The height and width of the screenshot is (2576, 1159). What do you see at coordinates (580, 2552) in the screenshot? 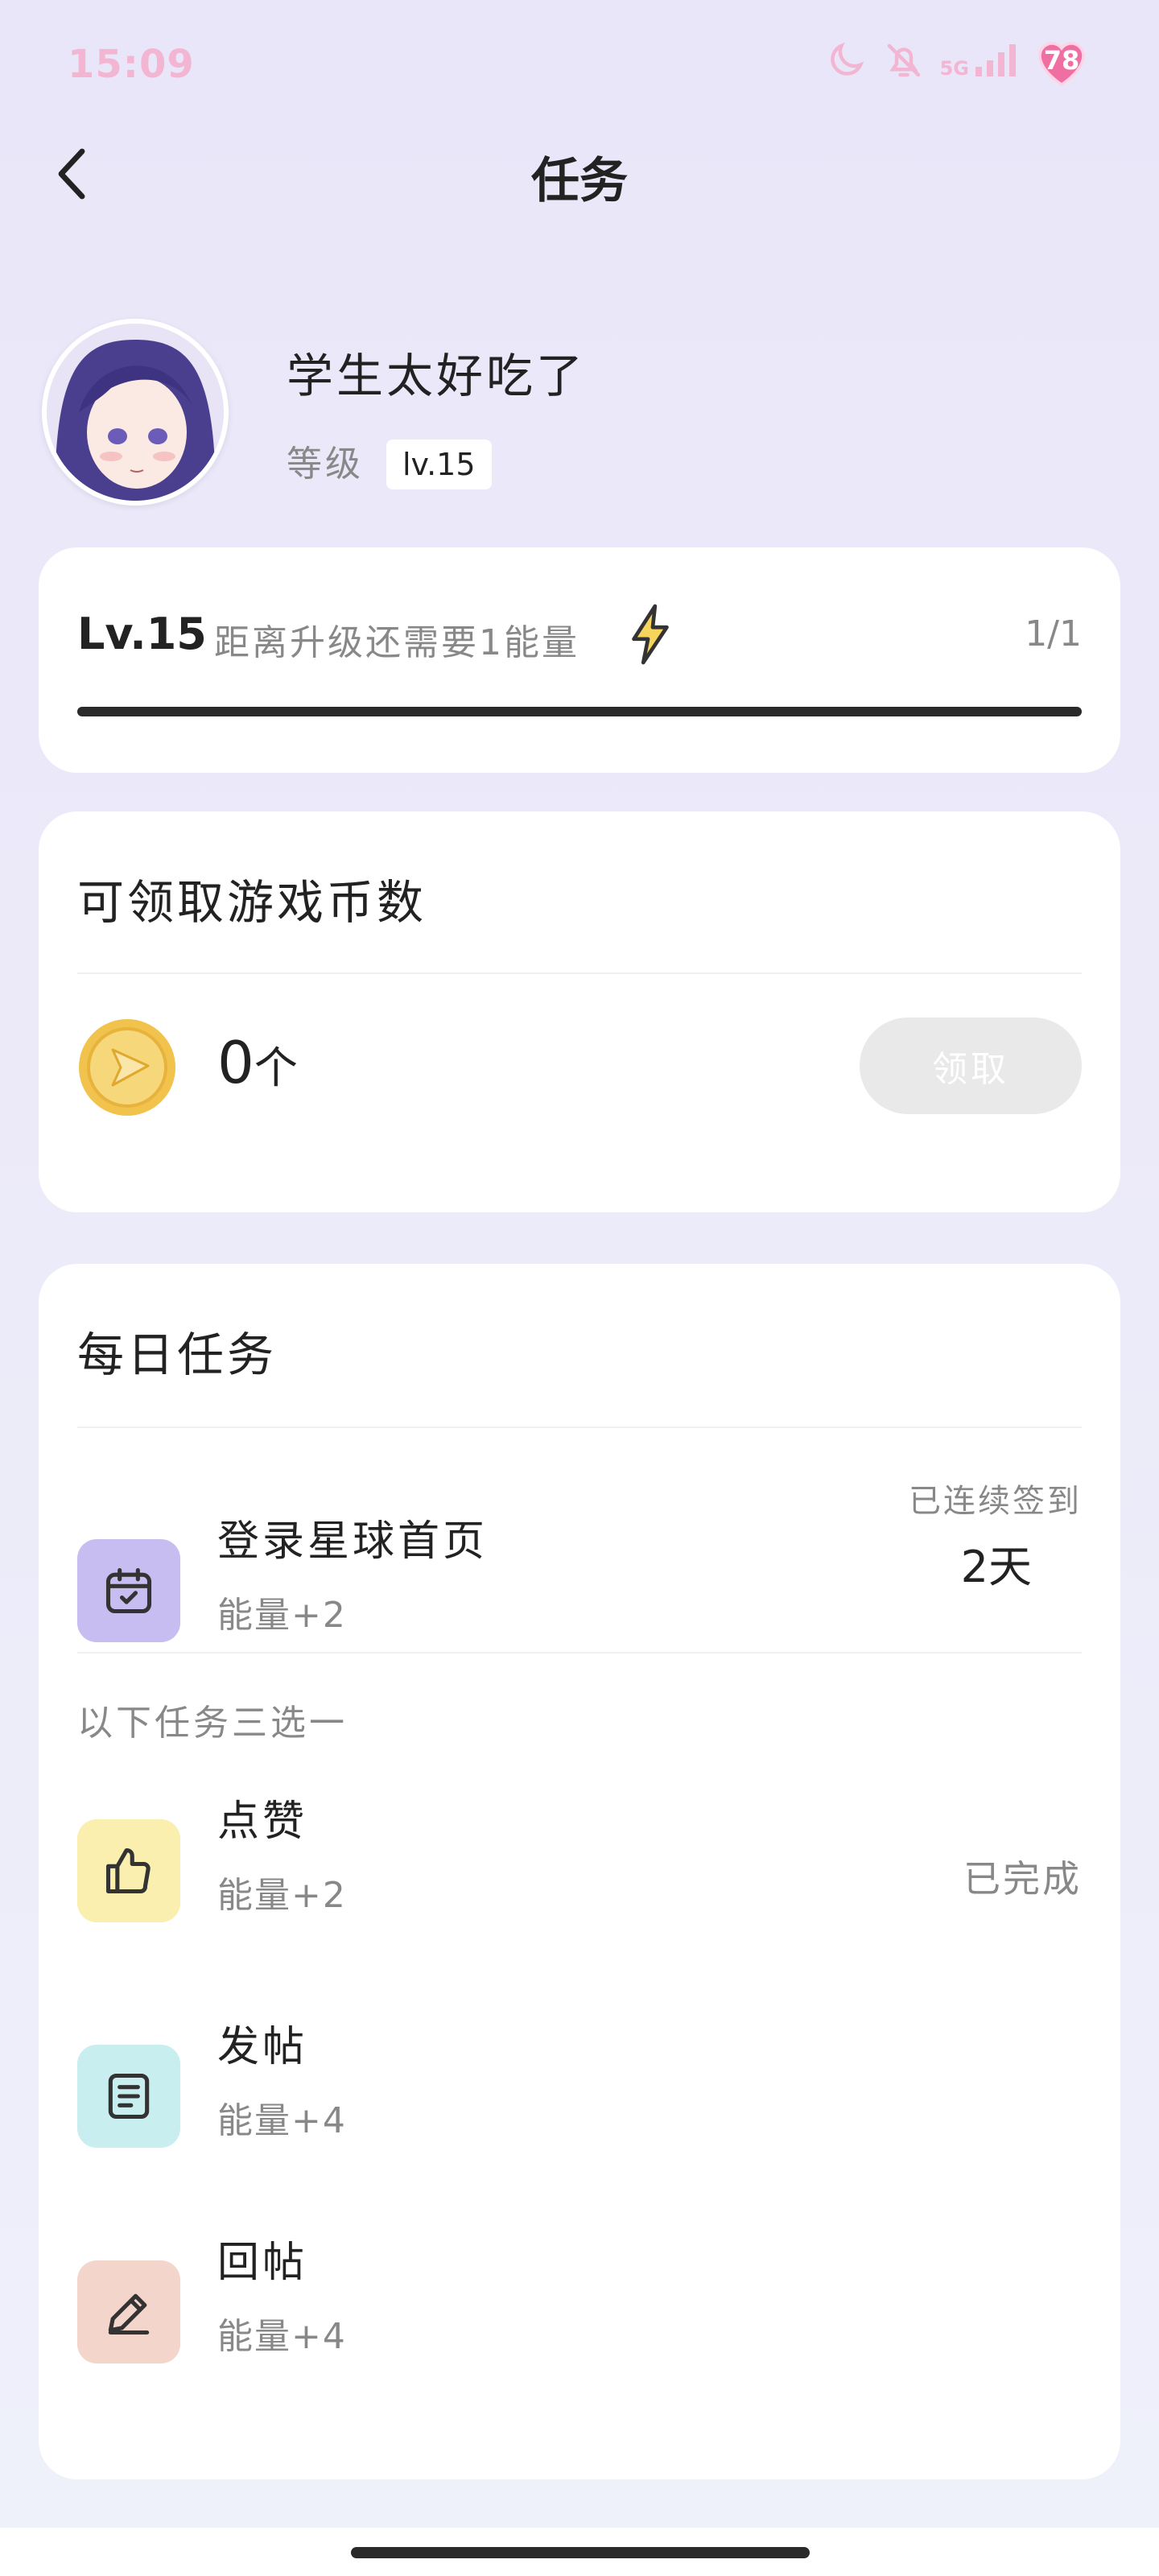
I see `home-indicator` at bounding box center [580, 2552].